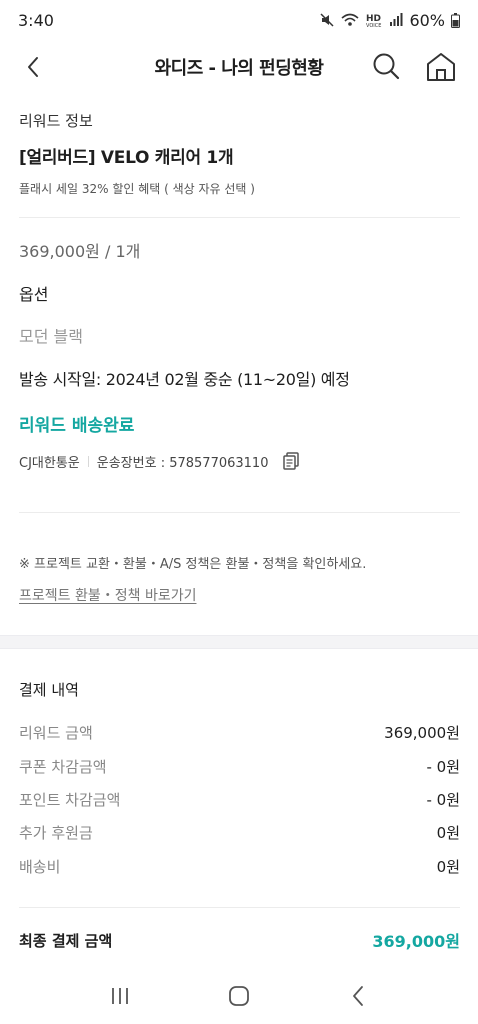 This screenshot has height=1024, width=478. I want to click on payment-row-label: 쿠폰 차감금액, so click(63, 767).